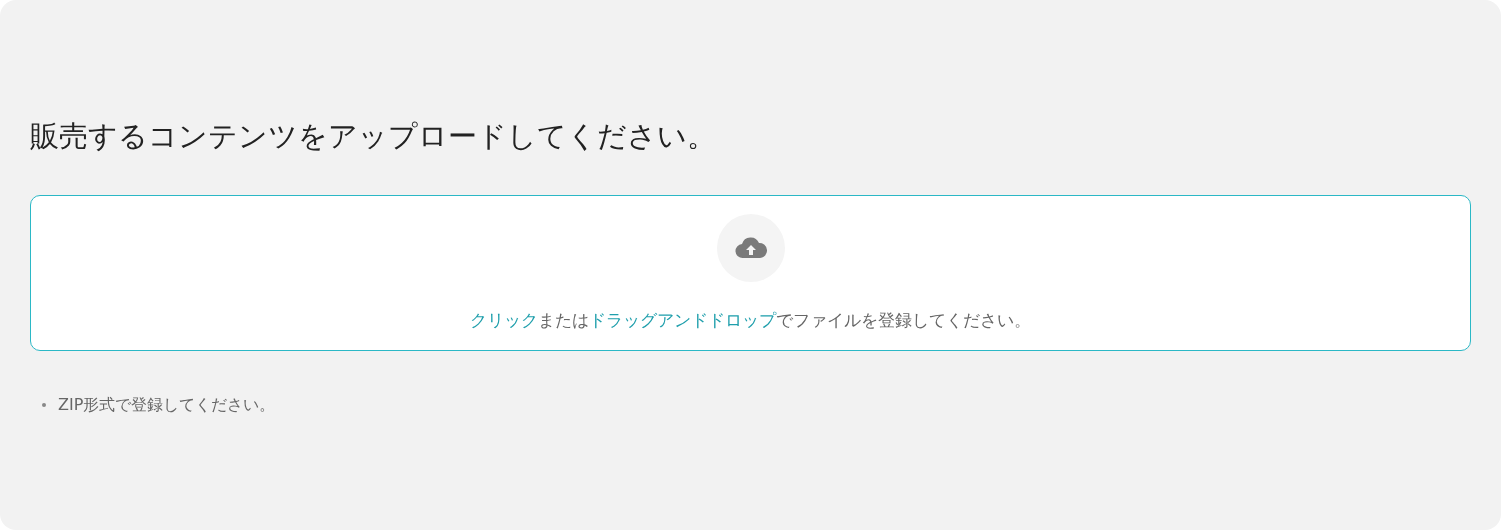 The width and height of the screenshot is (1501, 530). Describe the element at coordinates (373, 136) in the screenshot. I see `page-heading: 販売するコンテンツをアップロードしてください。` at that location.